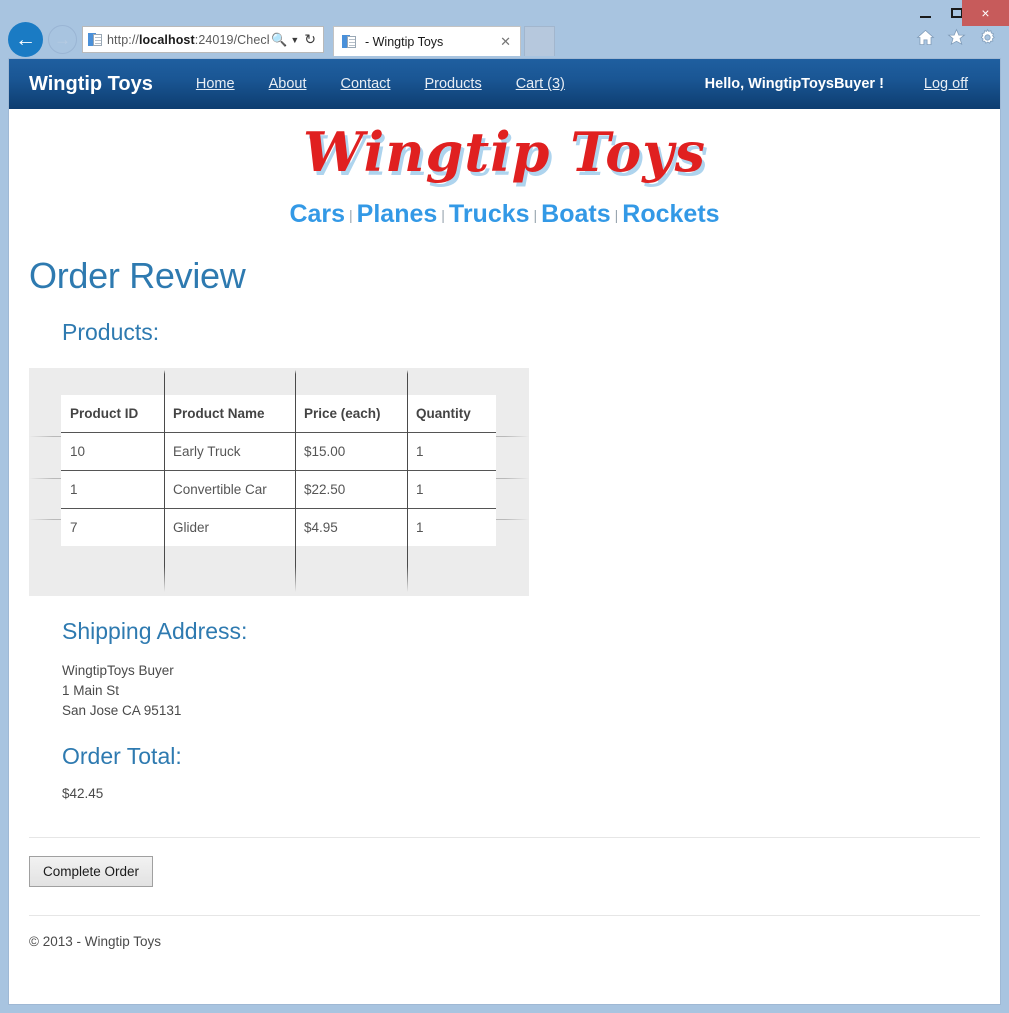  I want to click on minimize-icon, so click(925, 16).